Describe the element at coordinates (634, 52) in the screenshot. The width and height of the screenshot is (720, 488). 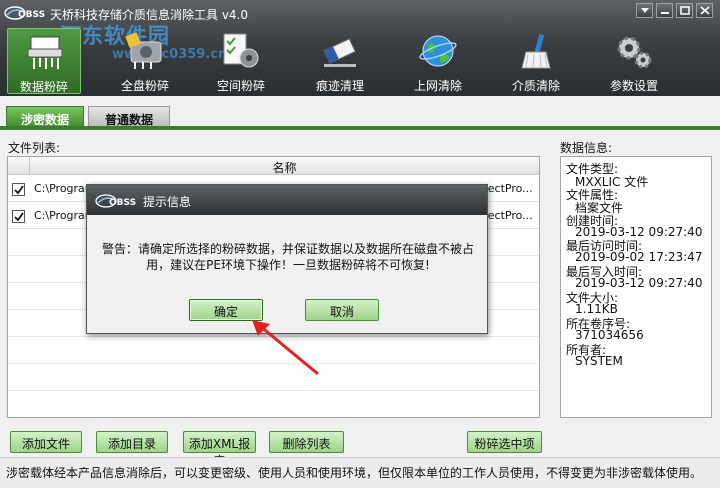
I see `gear-icon` at that location.